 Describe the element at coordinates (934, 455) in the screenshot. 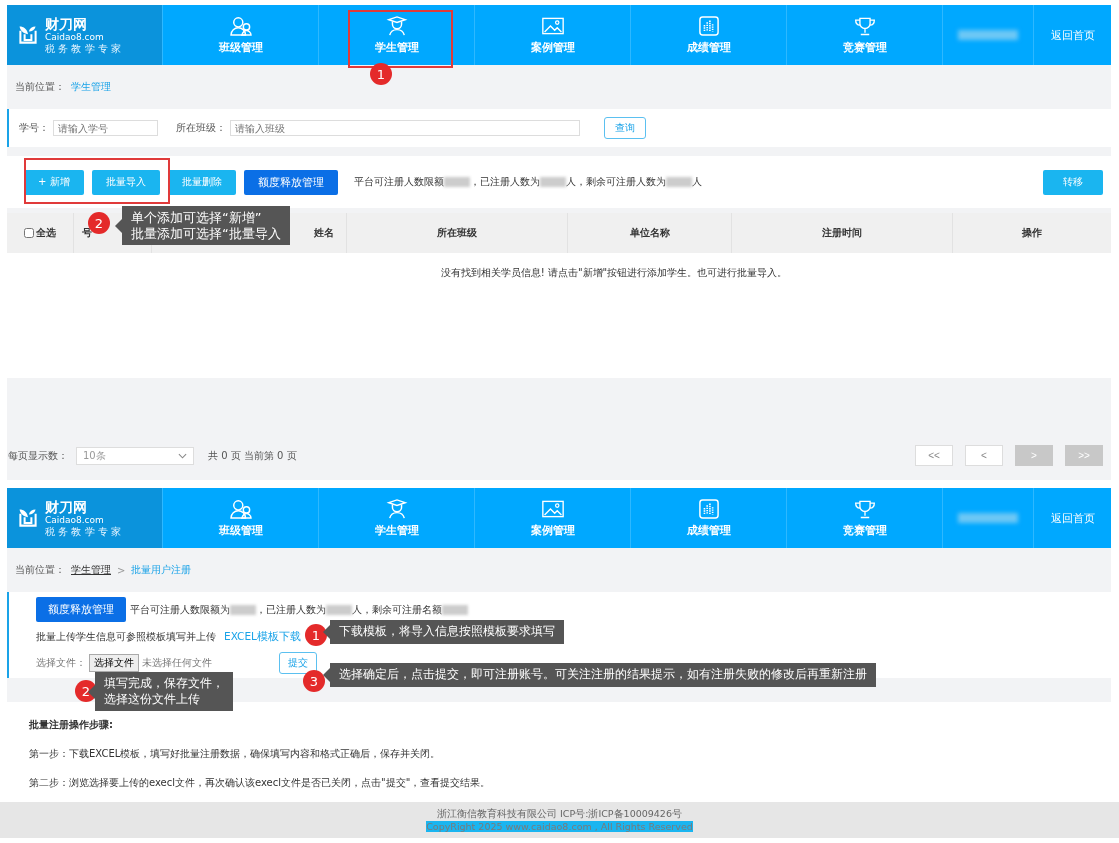

I see `pager-button: <<` at that location.